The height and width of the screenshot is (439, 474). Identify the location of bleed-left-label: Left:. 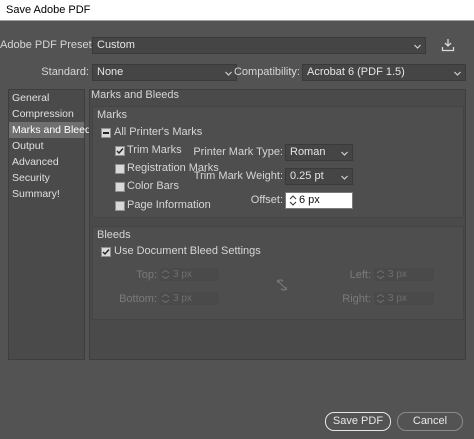
(360, 275).